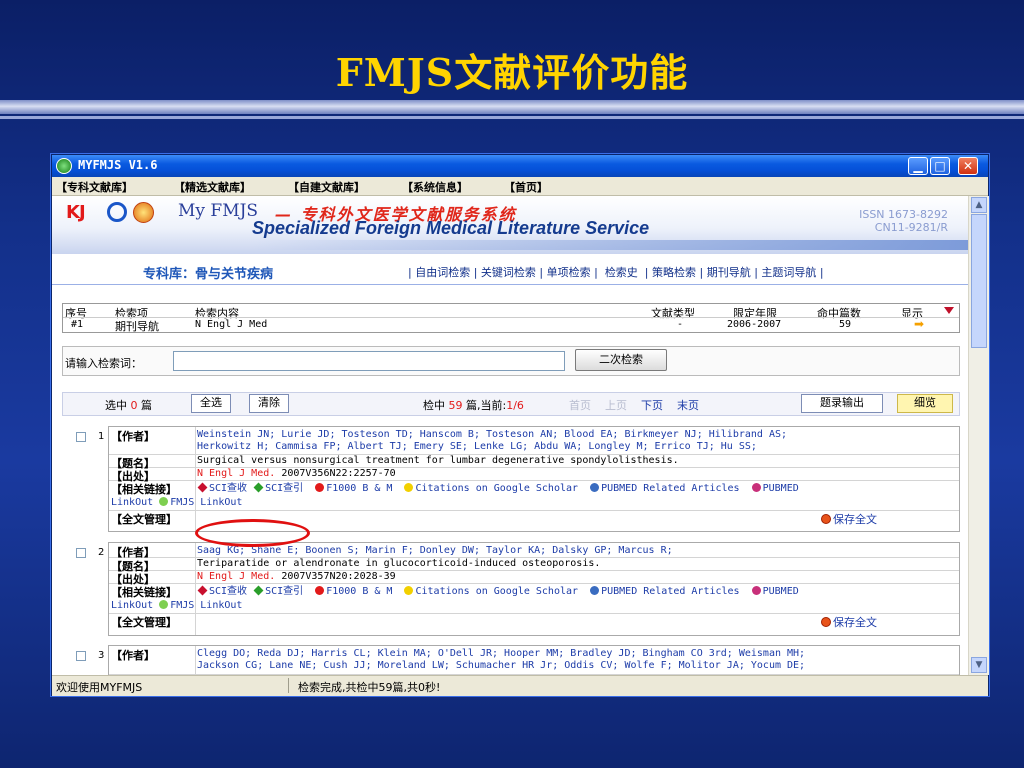  Describe the element at coordinates (101, 655) in the screenshot. I see `record-number: 3` at that location.